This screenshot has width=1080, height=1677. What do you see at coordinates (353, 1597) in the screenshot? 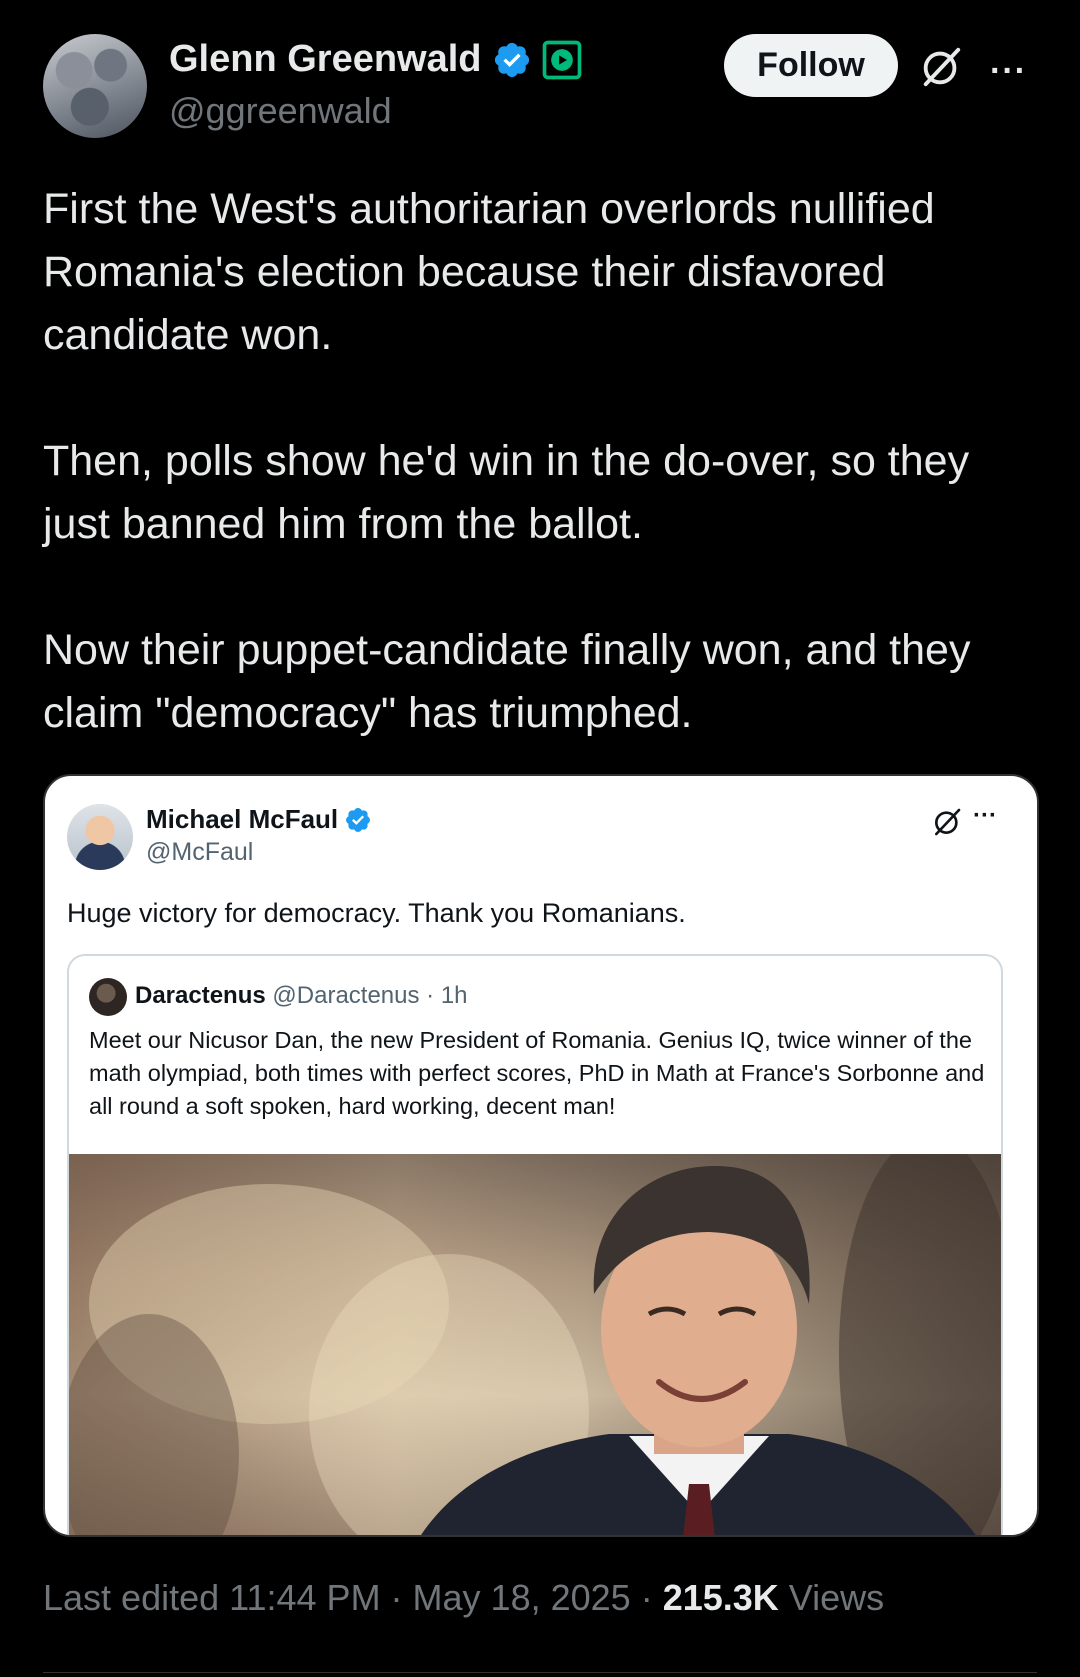
I see `edited-timestamp: Last edited 11:44 PM · May 18, 2025 ·` at bounding box center [353, 1597].